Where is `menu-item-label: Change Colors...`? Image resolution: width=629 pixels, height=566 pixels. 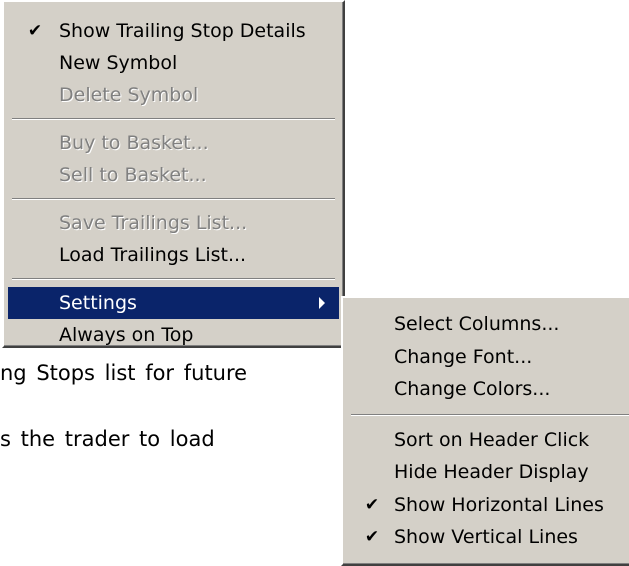
menu-item-label: Change Colors... is located at coordinates (472, 389).